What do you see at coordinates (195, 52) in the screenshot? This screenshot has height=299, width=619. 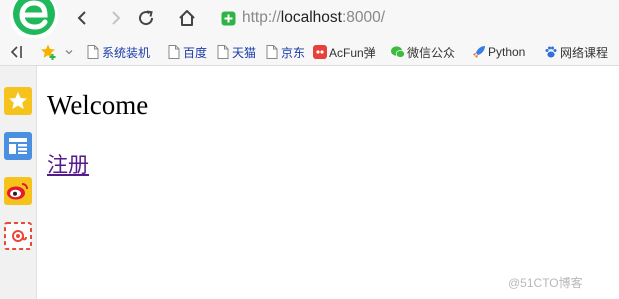 I see `bookmark-label: 百度` at bounding box center [195, 52].